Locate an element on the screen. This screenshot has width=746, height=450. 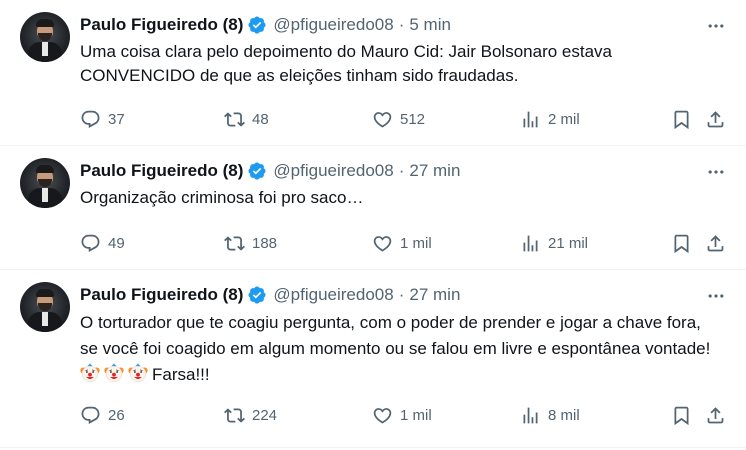
retweet-button: 48 is located at coordinates (246, 119).